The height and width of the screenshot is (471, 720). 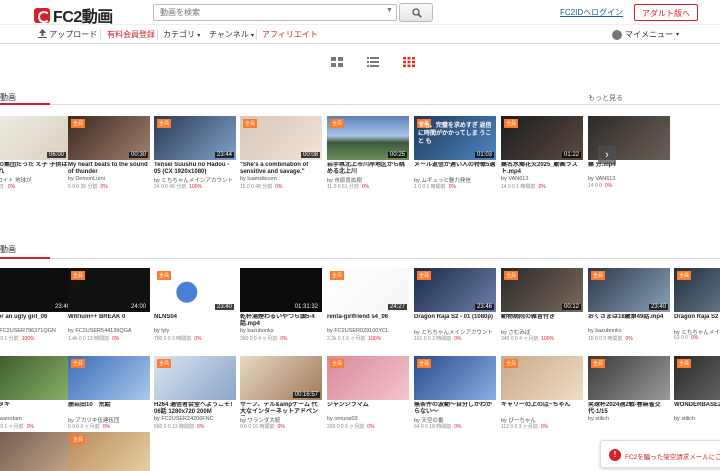 What do you see at coordinates (542, 138) in the screenshot?
I see `video-thumbnail: 全員 01:22` at bounding box center [542, 138].